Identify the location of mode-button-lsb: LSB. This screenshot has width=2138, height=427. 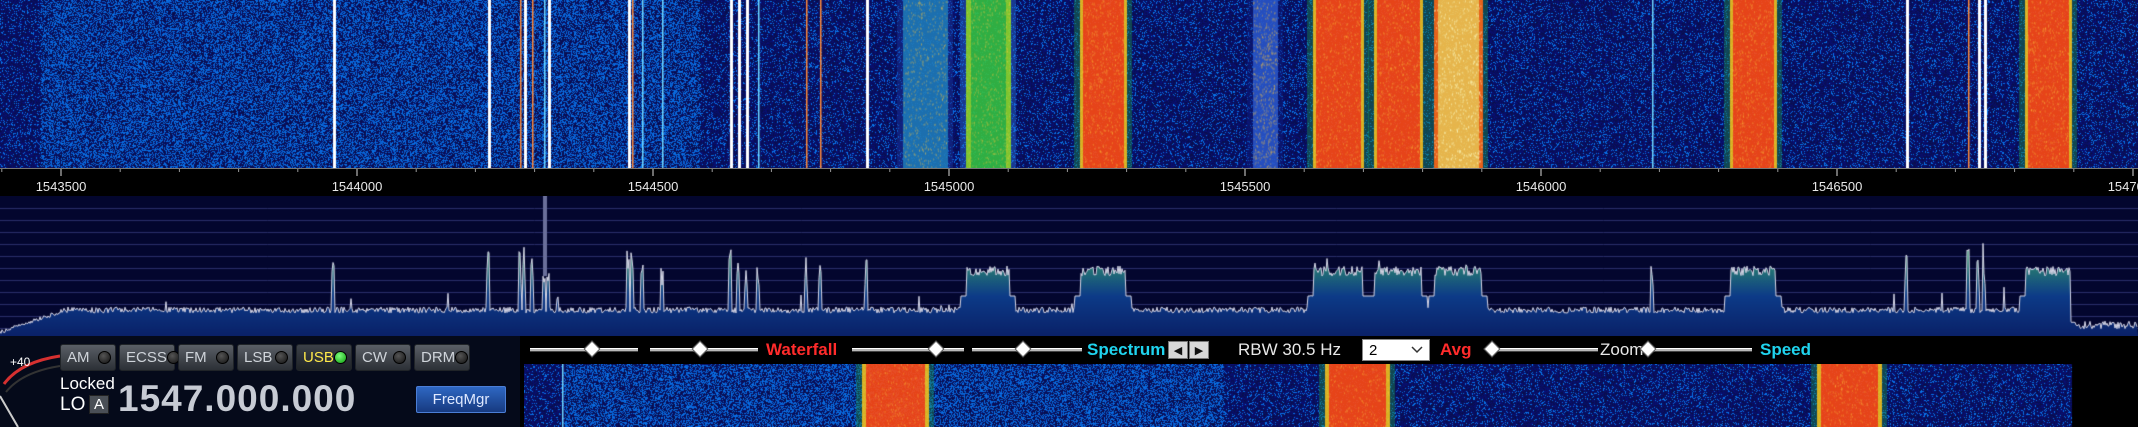
(265, 357).